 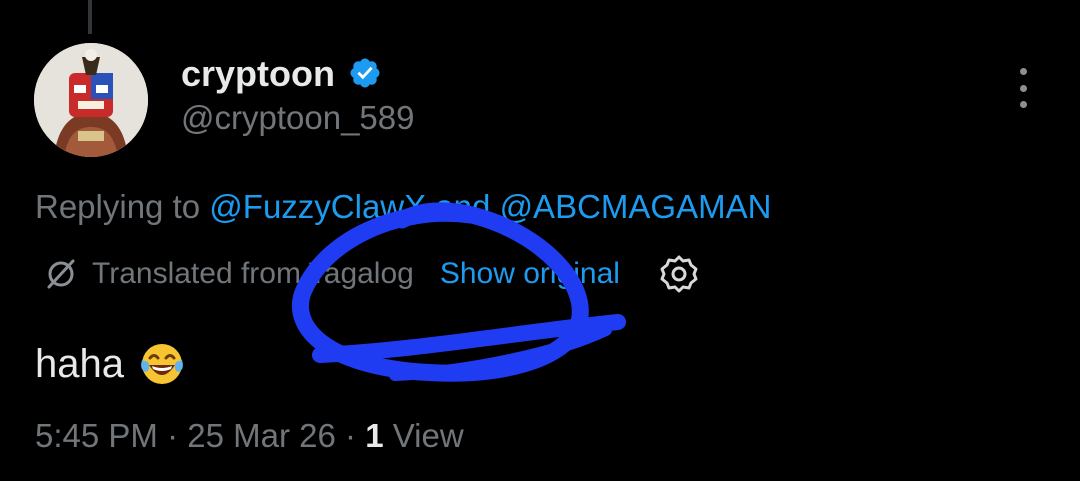 I want to click on avatar, so click(x=91, y=100).